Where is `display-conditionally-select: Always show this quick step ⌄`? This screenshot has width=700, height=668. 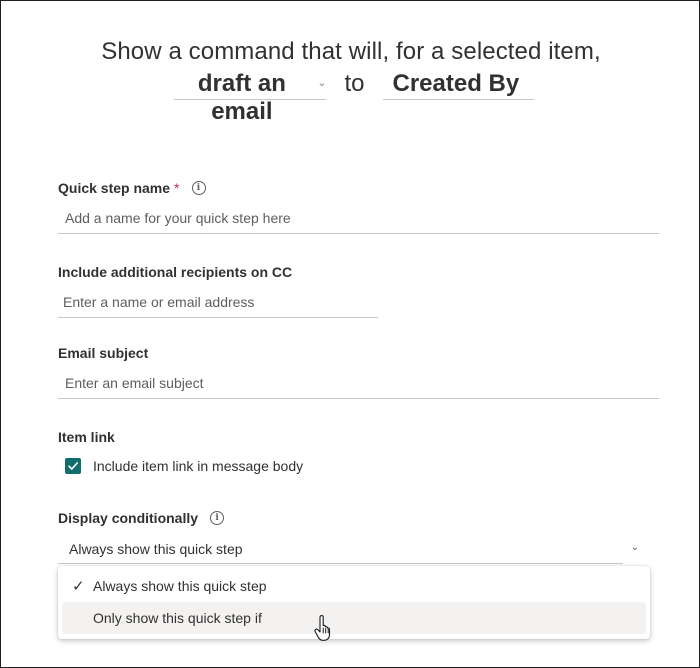 display-conditionally-select: Always show this quick step ⌄ is located at coordinates (348, 549).